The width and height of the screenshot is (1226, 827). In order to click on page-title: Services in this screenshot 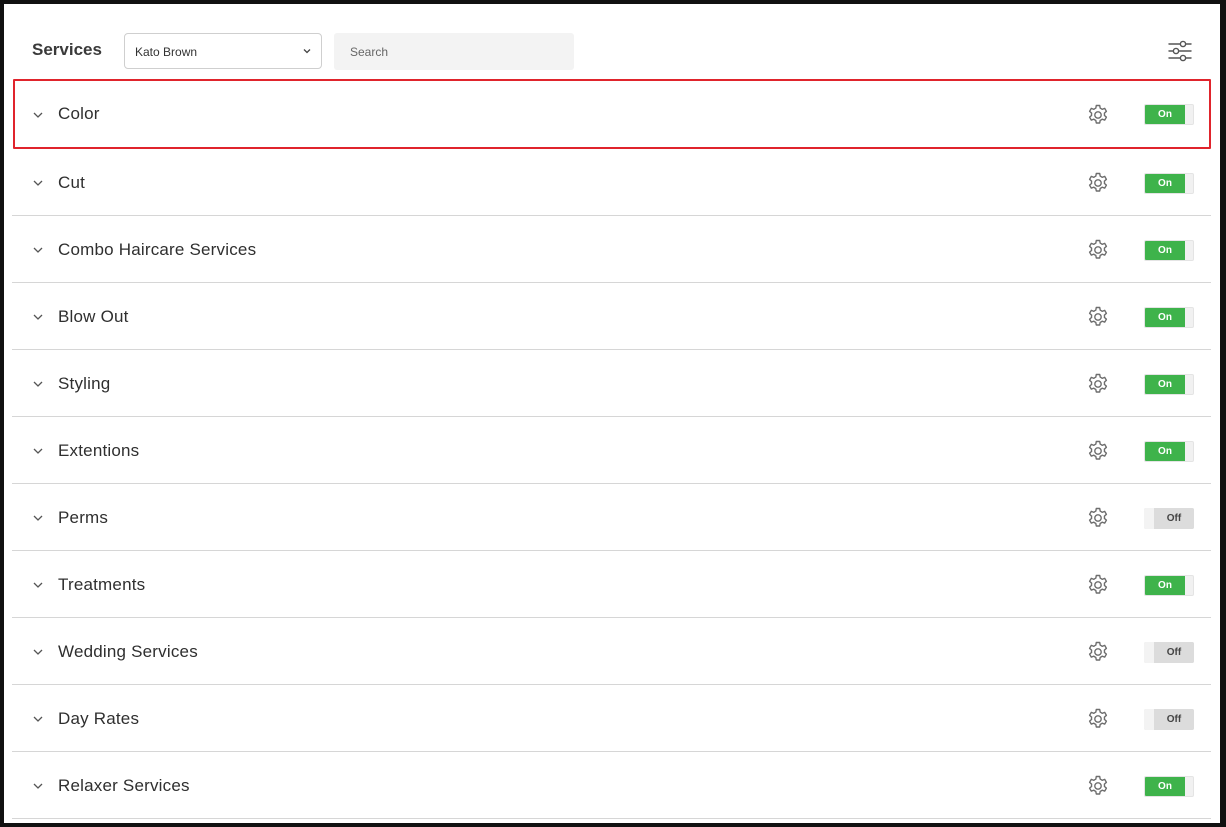, I will do `click(67, 49)`.